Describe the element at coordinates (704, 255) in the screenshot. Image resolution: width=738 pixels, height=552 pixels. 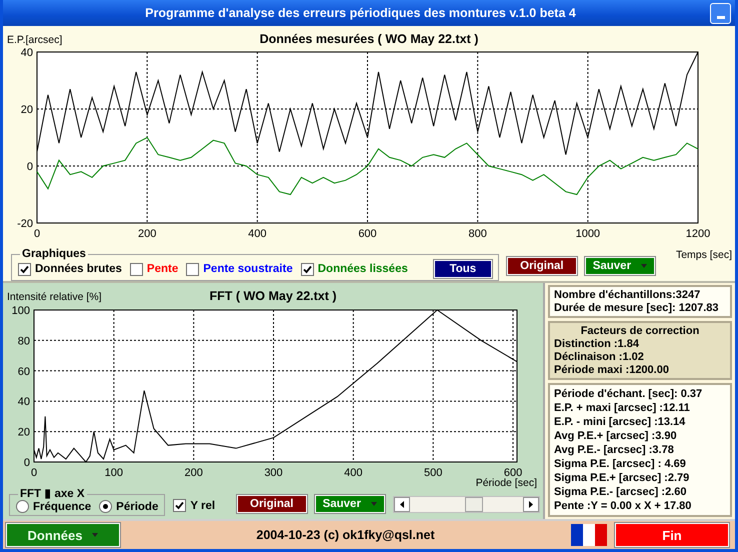
I see `x-axis-label: Temps [sec]` at that location.